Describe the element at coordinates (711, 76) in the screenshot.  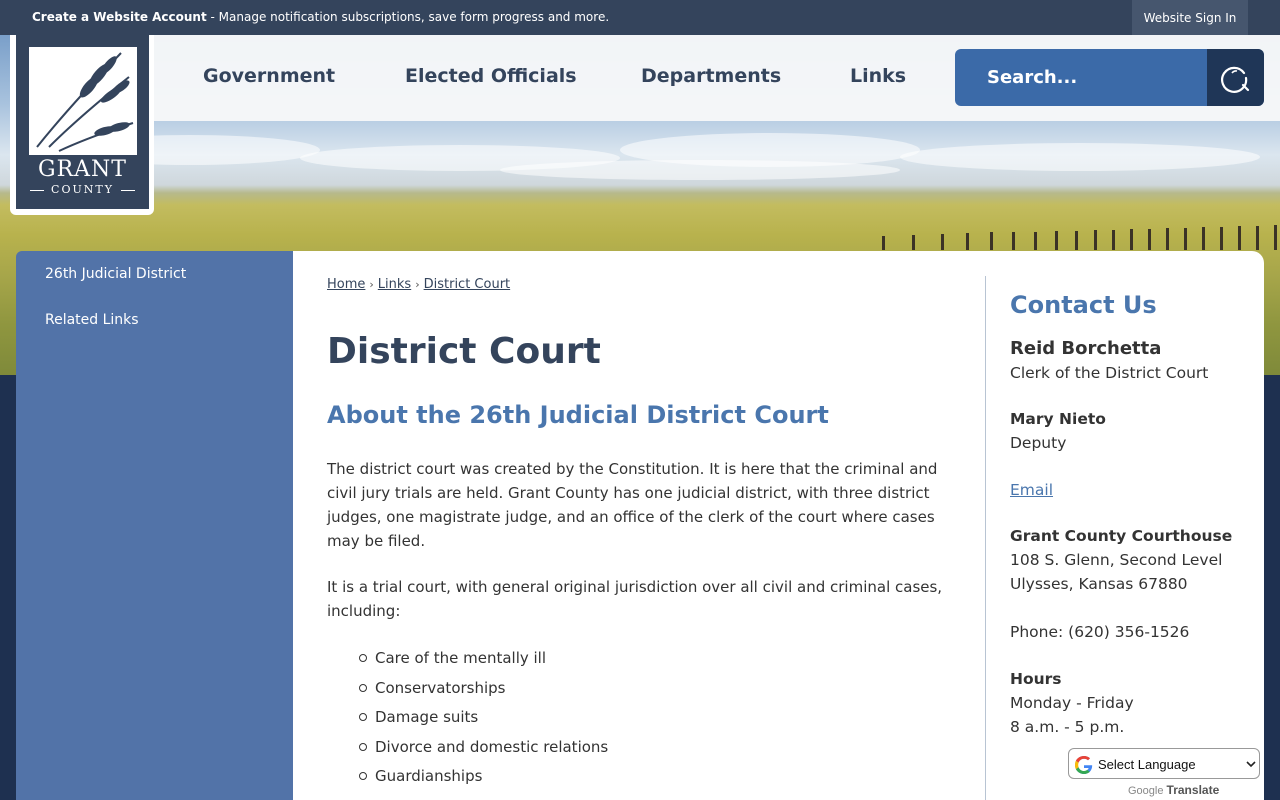
I see `nav-departments: Departments` at that location.